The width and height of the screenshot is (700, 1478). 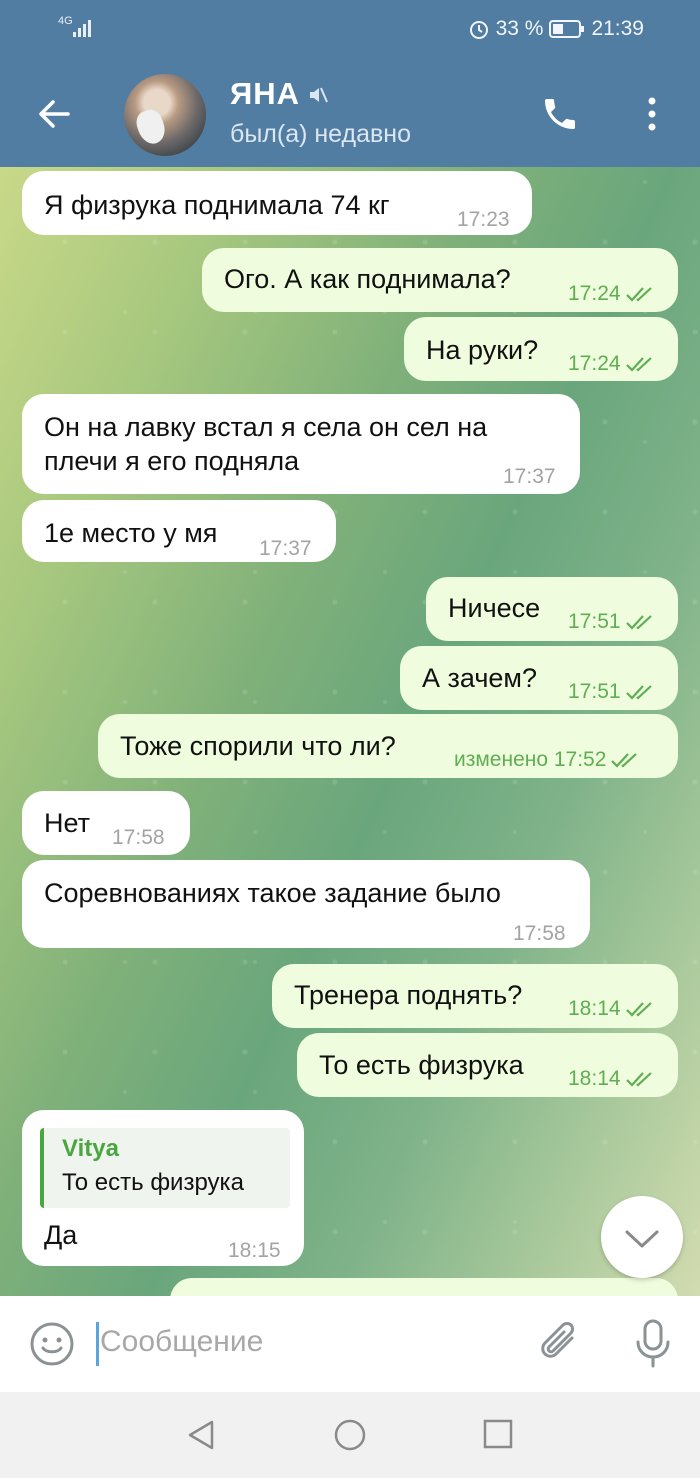 I want to click on nav-recents-icon, so click(x=498, y=1434).